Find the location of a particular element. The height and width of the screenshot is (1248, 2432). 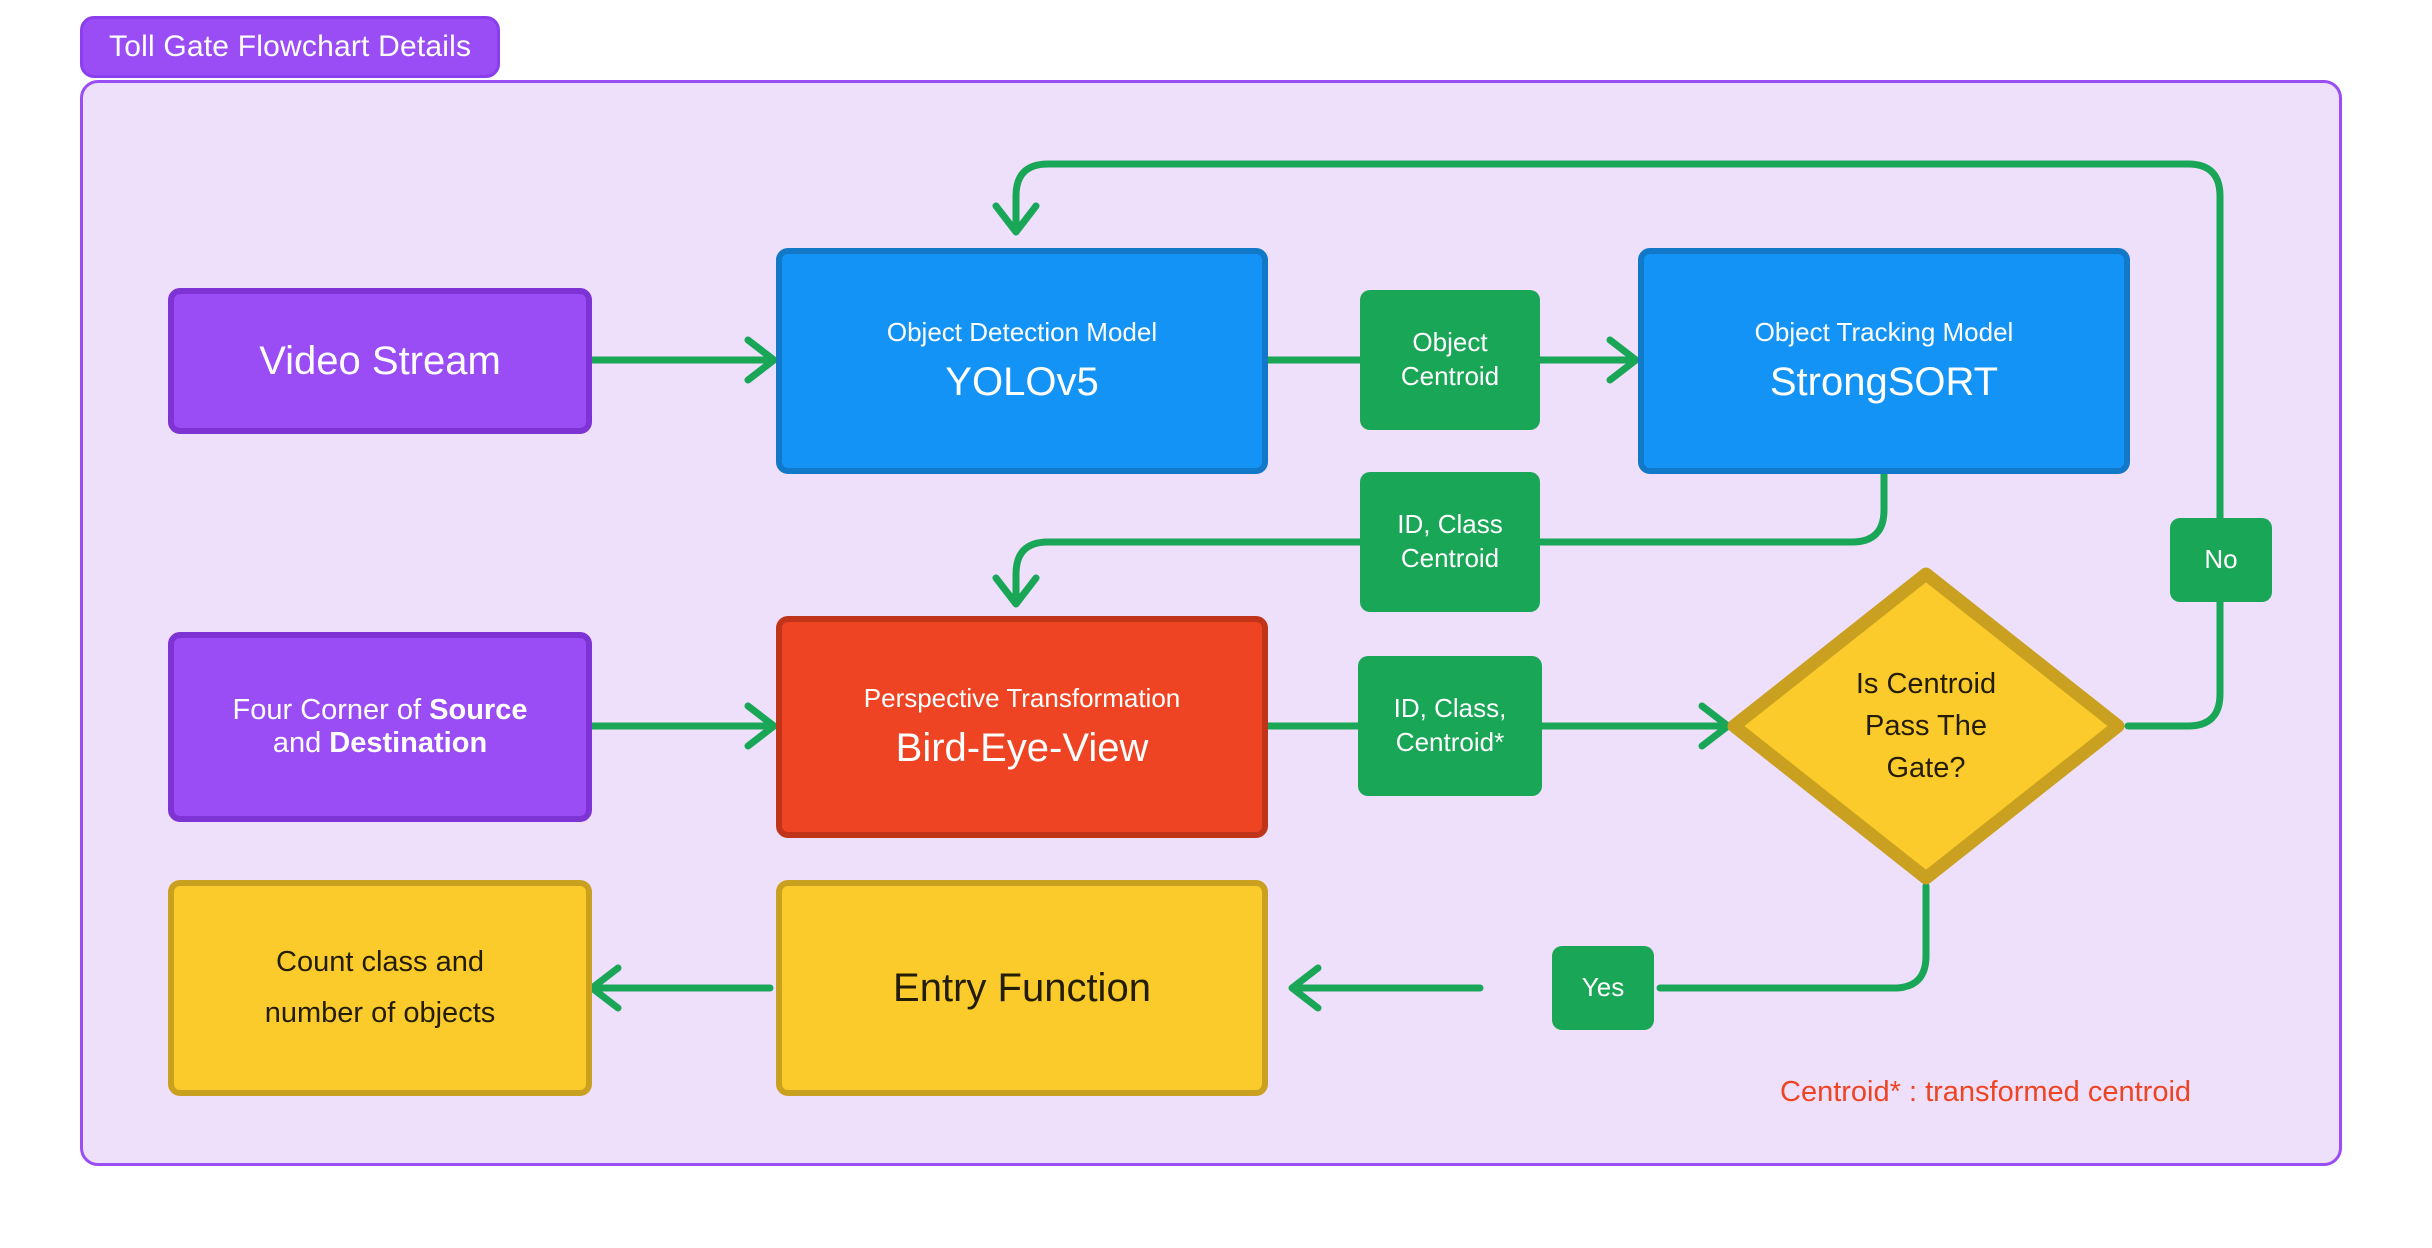

node-entry-function-label: Entry Function is located at coordinates (1022, 987).